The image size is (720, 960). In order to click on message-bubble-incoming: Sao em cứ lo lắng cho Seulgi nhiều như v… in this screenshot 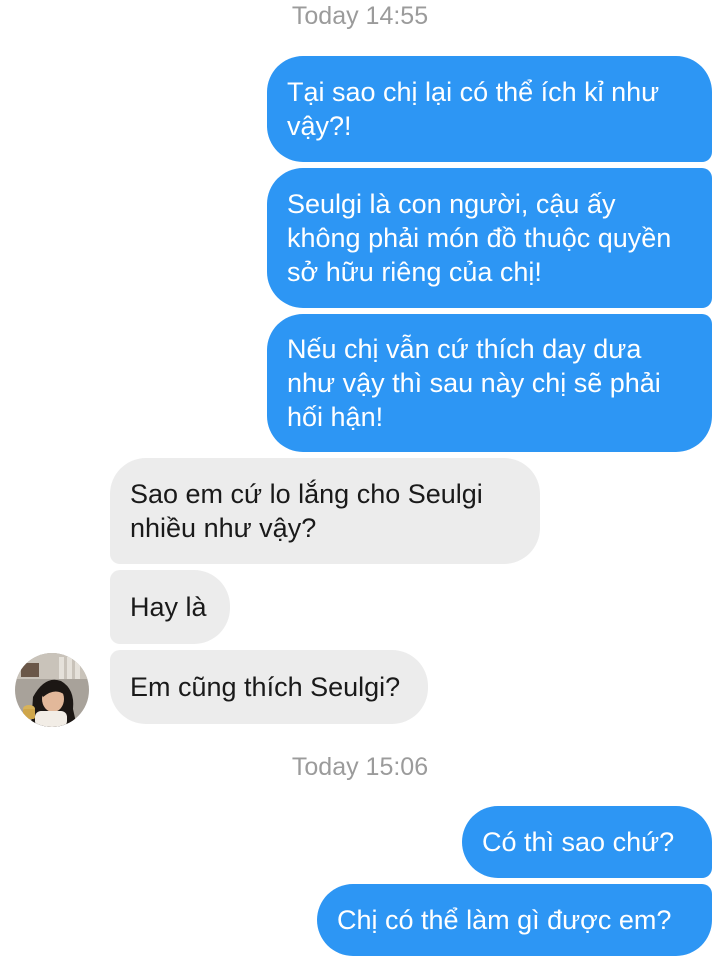, I will do `click(325, 511)`.